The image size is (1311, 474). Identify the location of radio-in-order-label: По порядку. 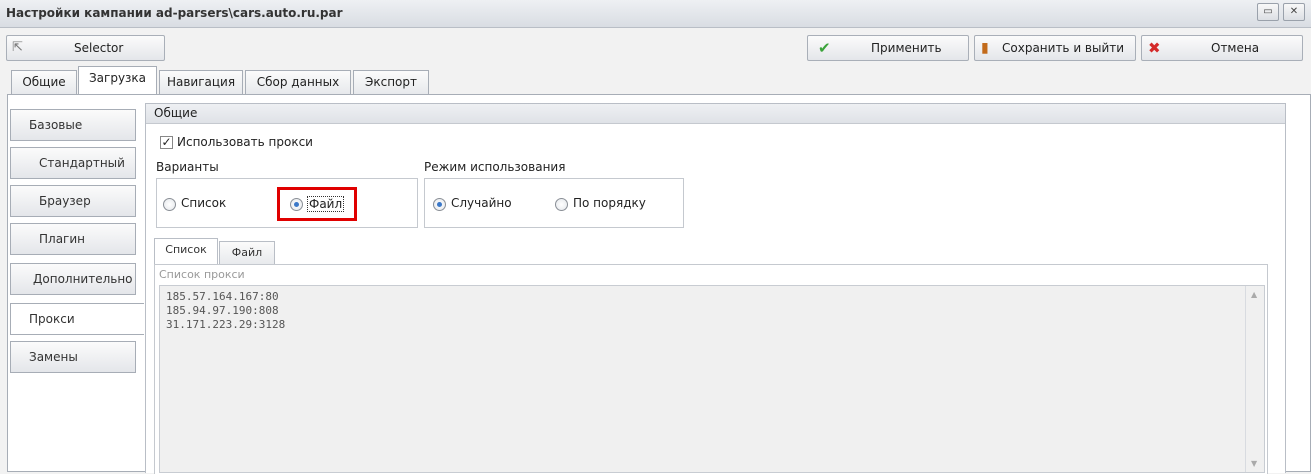
(609, 203).